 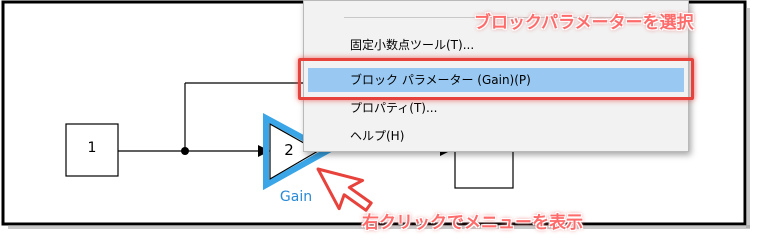 I want to click on annotation-select-block-parameter: ブロックパラメーターを選択, so click(x=584, y=23).